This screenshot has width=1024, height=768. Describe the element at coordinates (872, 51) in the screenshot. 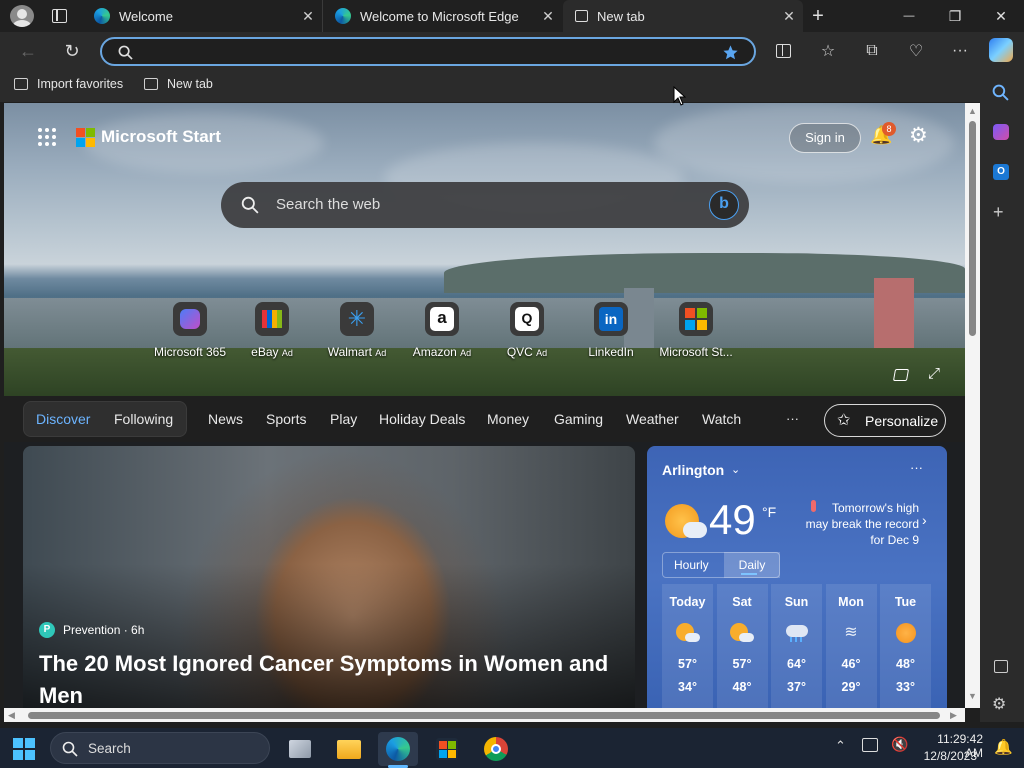

I see `collections-icon: ⧉` at that location.